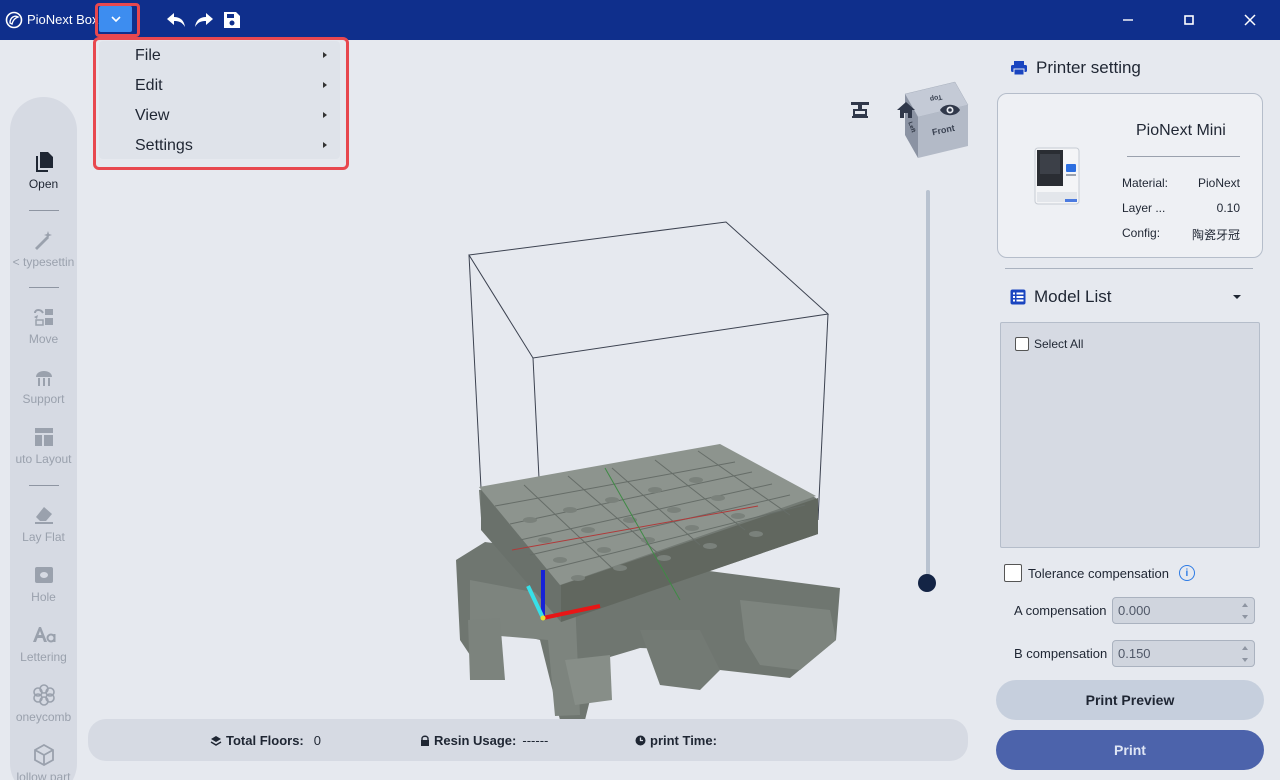  What do you see at coordinates (14, 20) in the screenshot?
I see `app-logo-icon` at bounding box center [14, 20].